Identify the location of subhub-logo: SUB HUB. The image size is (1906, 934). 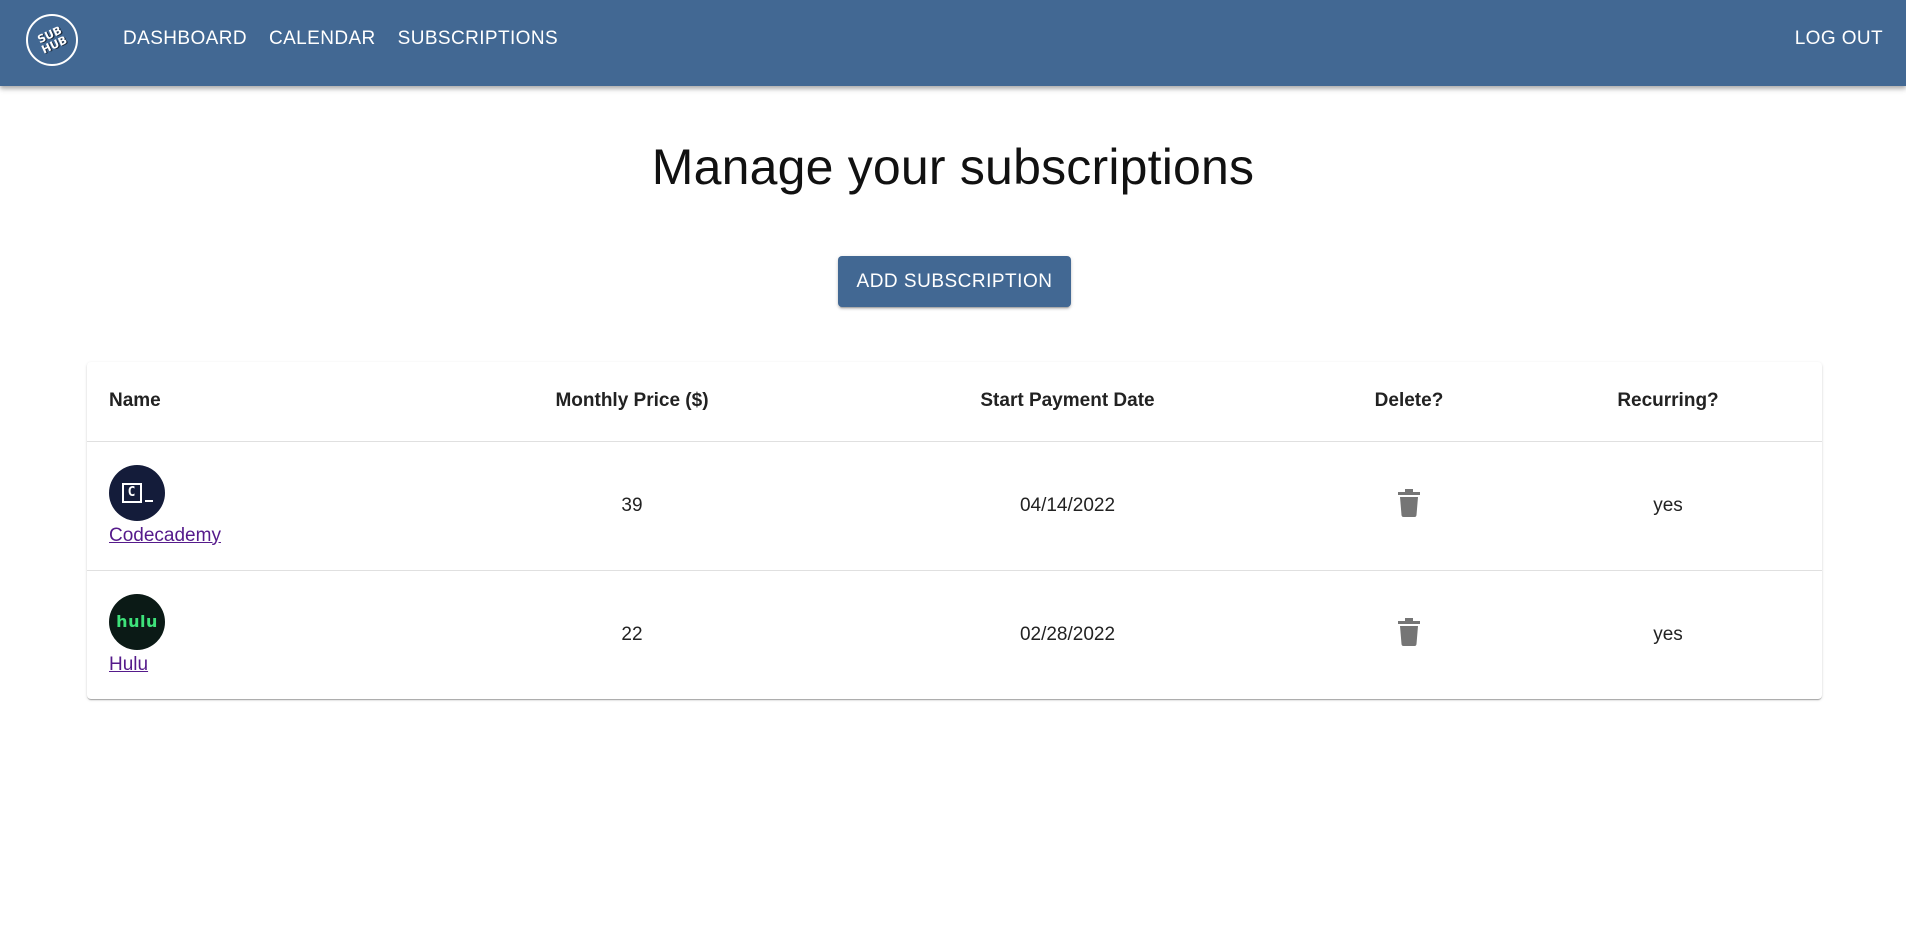
(52, 40).